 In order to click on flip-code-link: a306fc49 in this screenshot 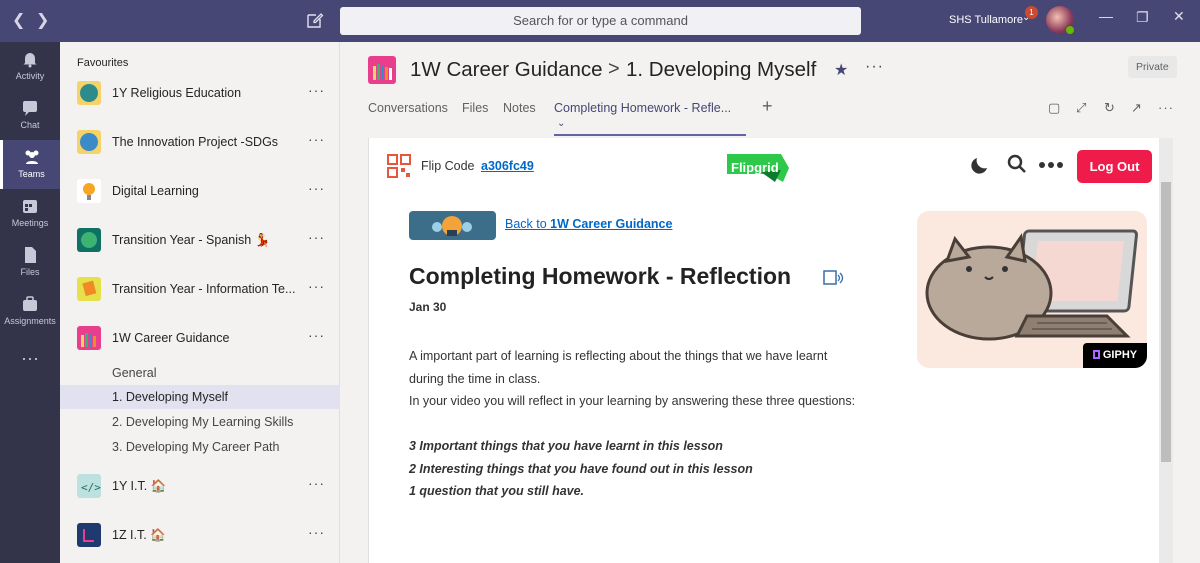, I will do `click(507, 166)`.